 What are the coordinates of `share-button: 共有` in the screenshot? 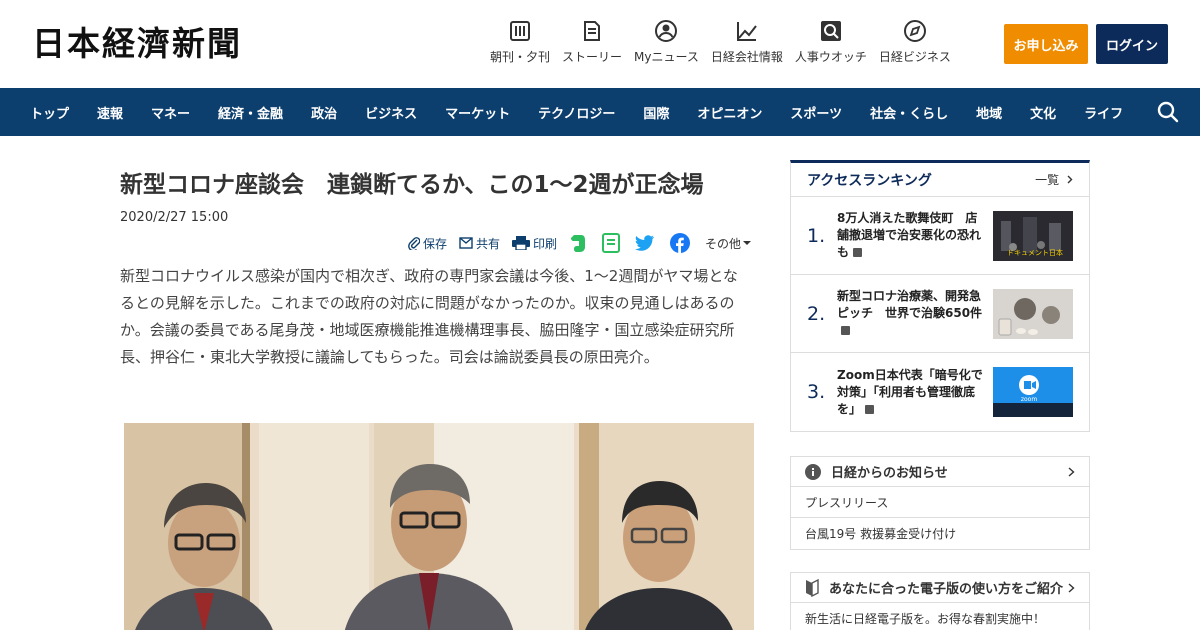 It's located at (479, 243).